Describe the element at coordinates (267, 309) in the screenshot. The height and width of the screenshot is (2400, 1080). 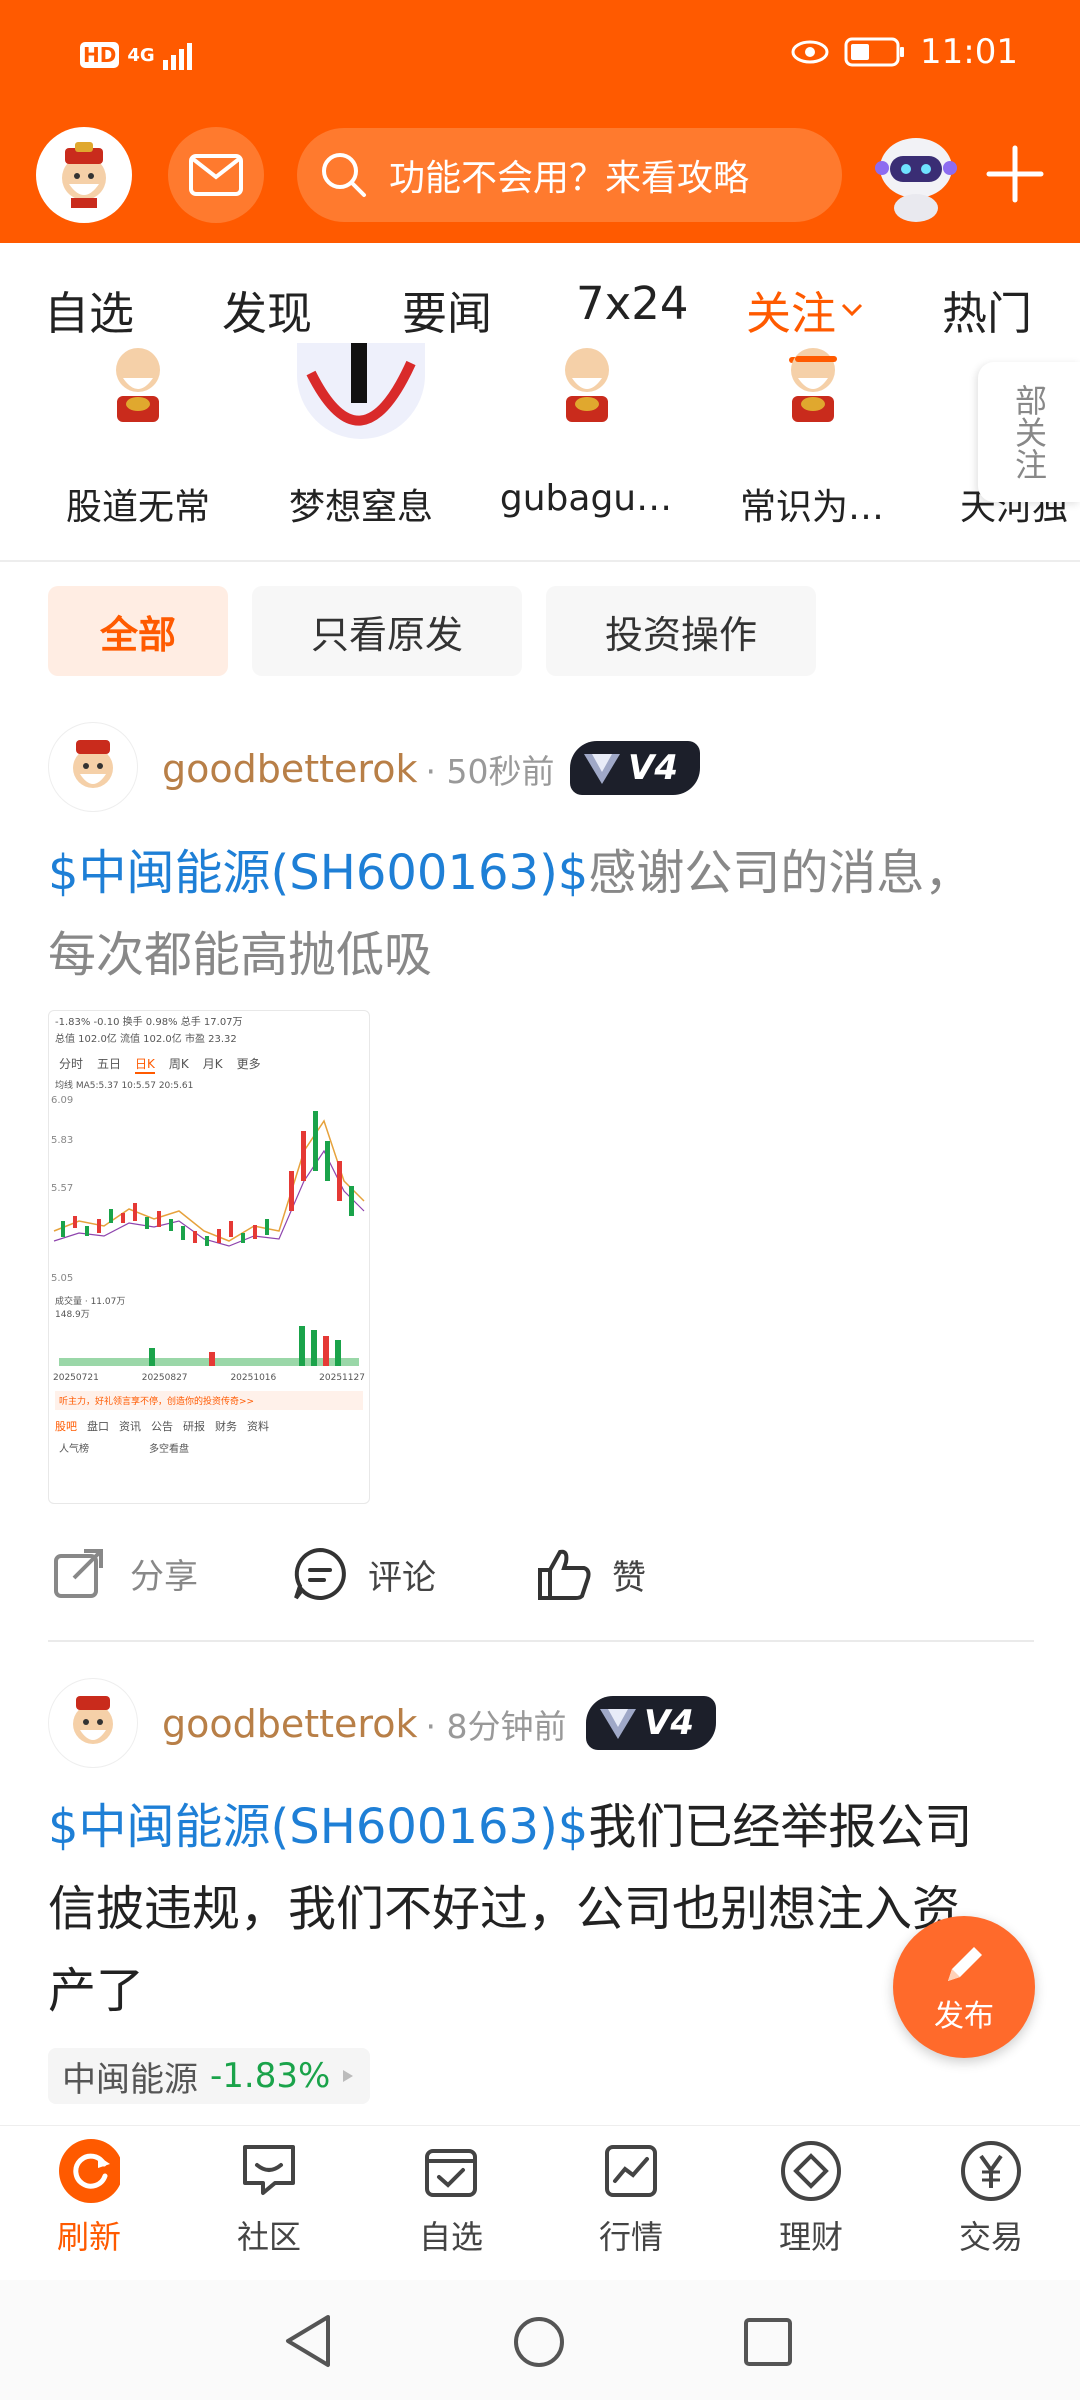
I see `tab-discover: 发现` at that location.